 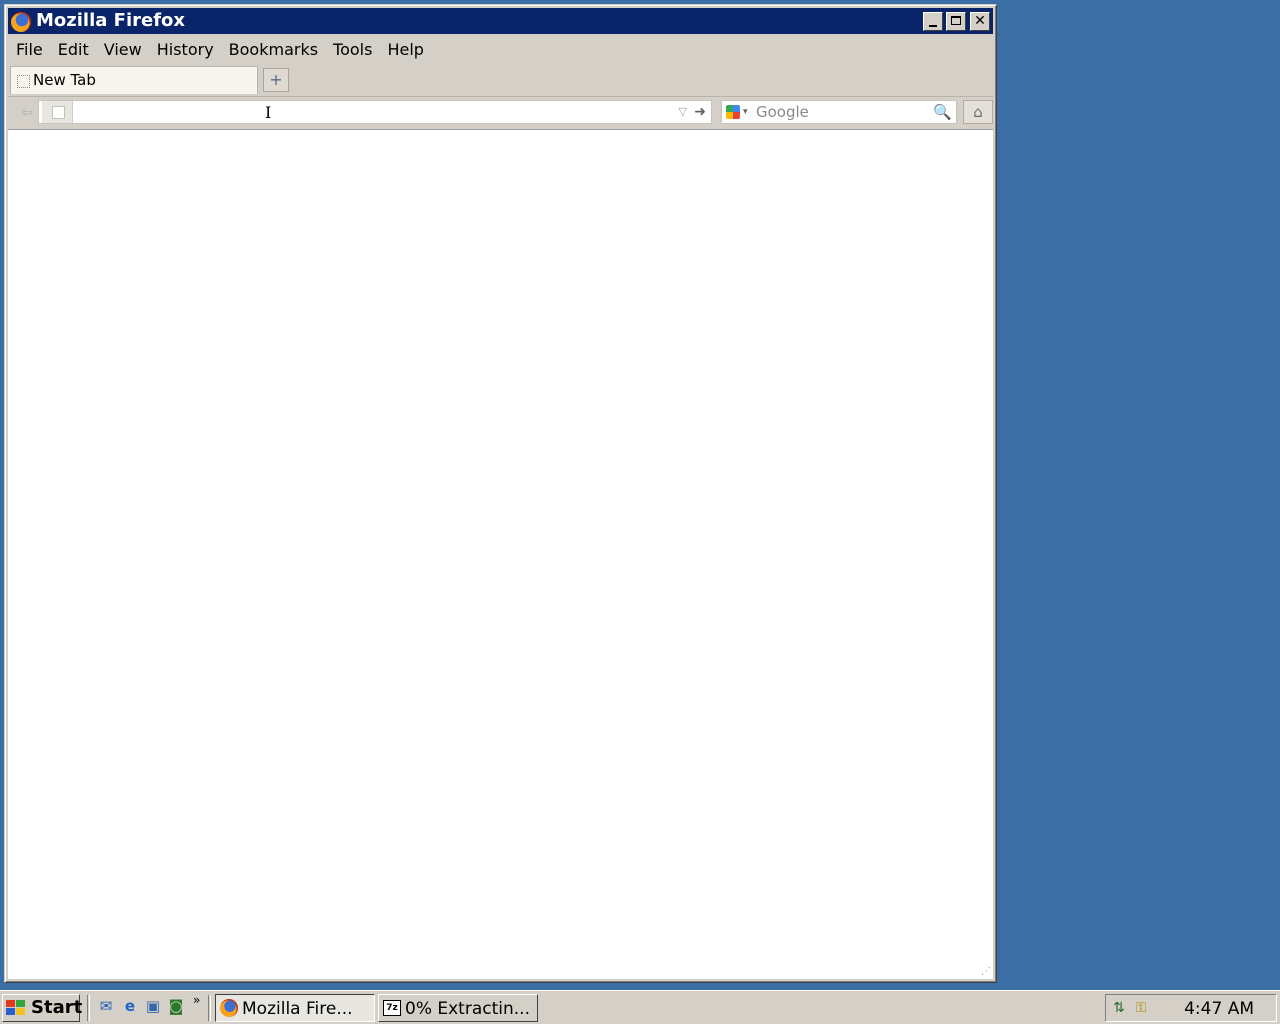 I want to click on resize-grip-icon: ⋰, so click(x=986, y=972).